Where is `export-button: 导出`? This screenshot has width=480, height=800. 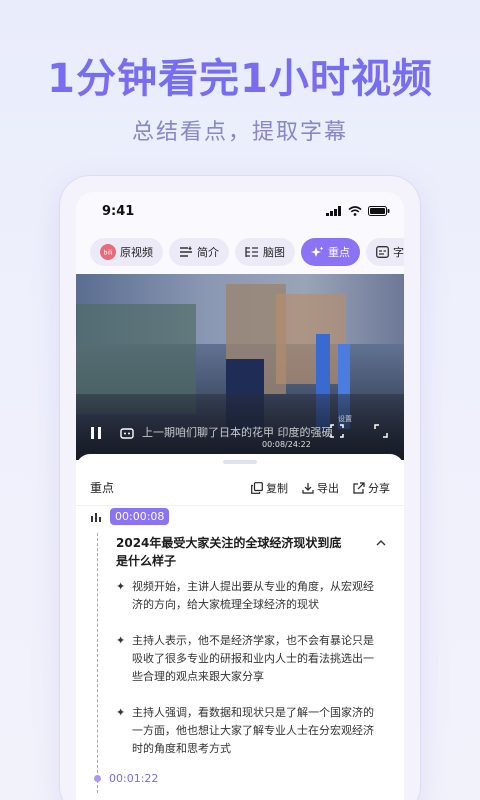
export-button: 导出 is located at coordinates (320, 488).